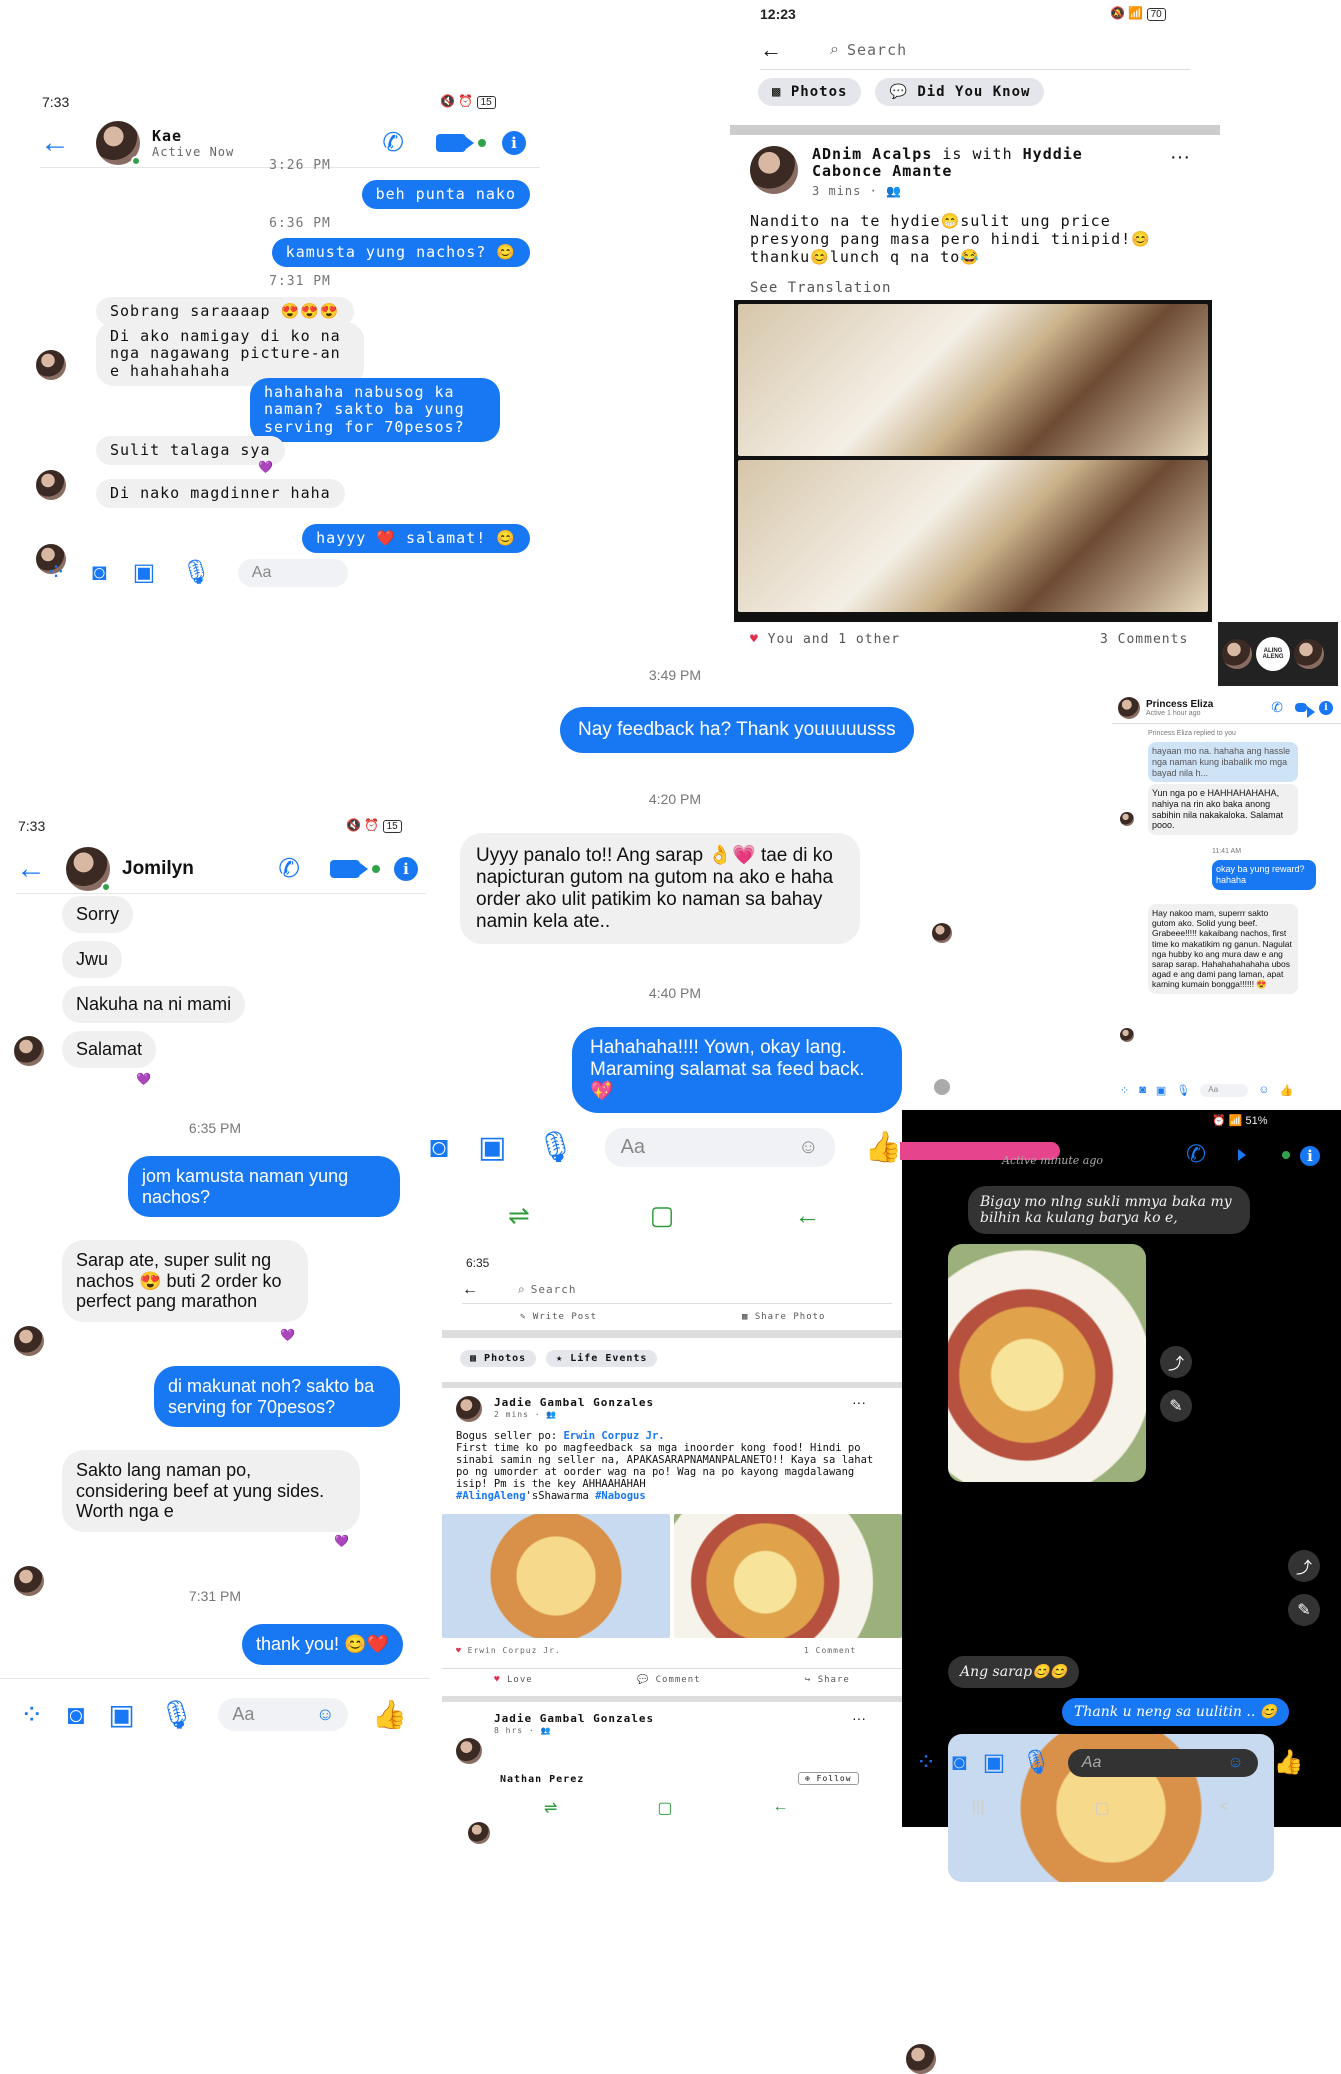 Image resolution: width=1341 pixels, height=2074 pixels. What do you see at coordinates (491, 1496) in the screenshot?
I see `hashtag: #AlingAleng` at bounding box center [491, 1496].